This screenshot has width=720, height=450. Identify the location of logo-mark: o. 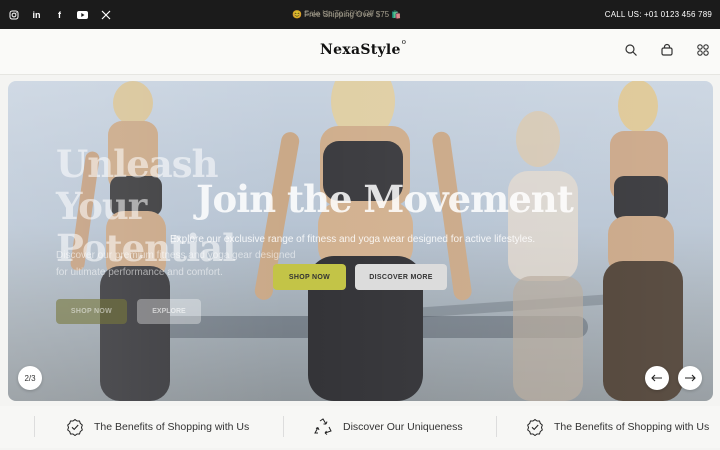
(404, 42).